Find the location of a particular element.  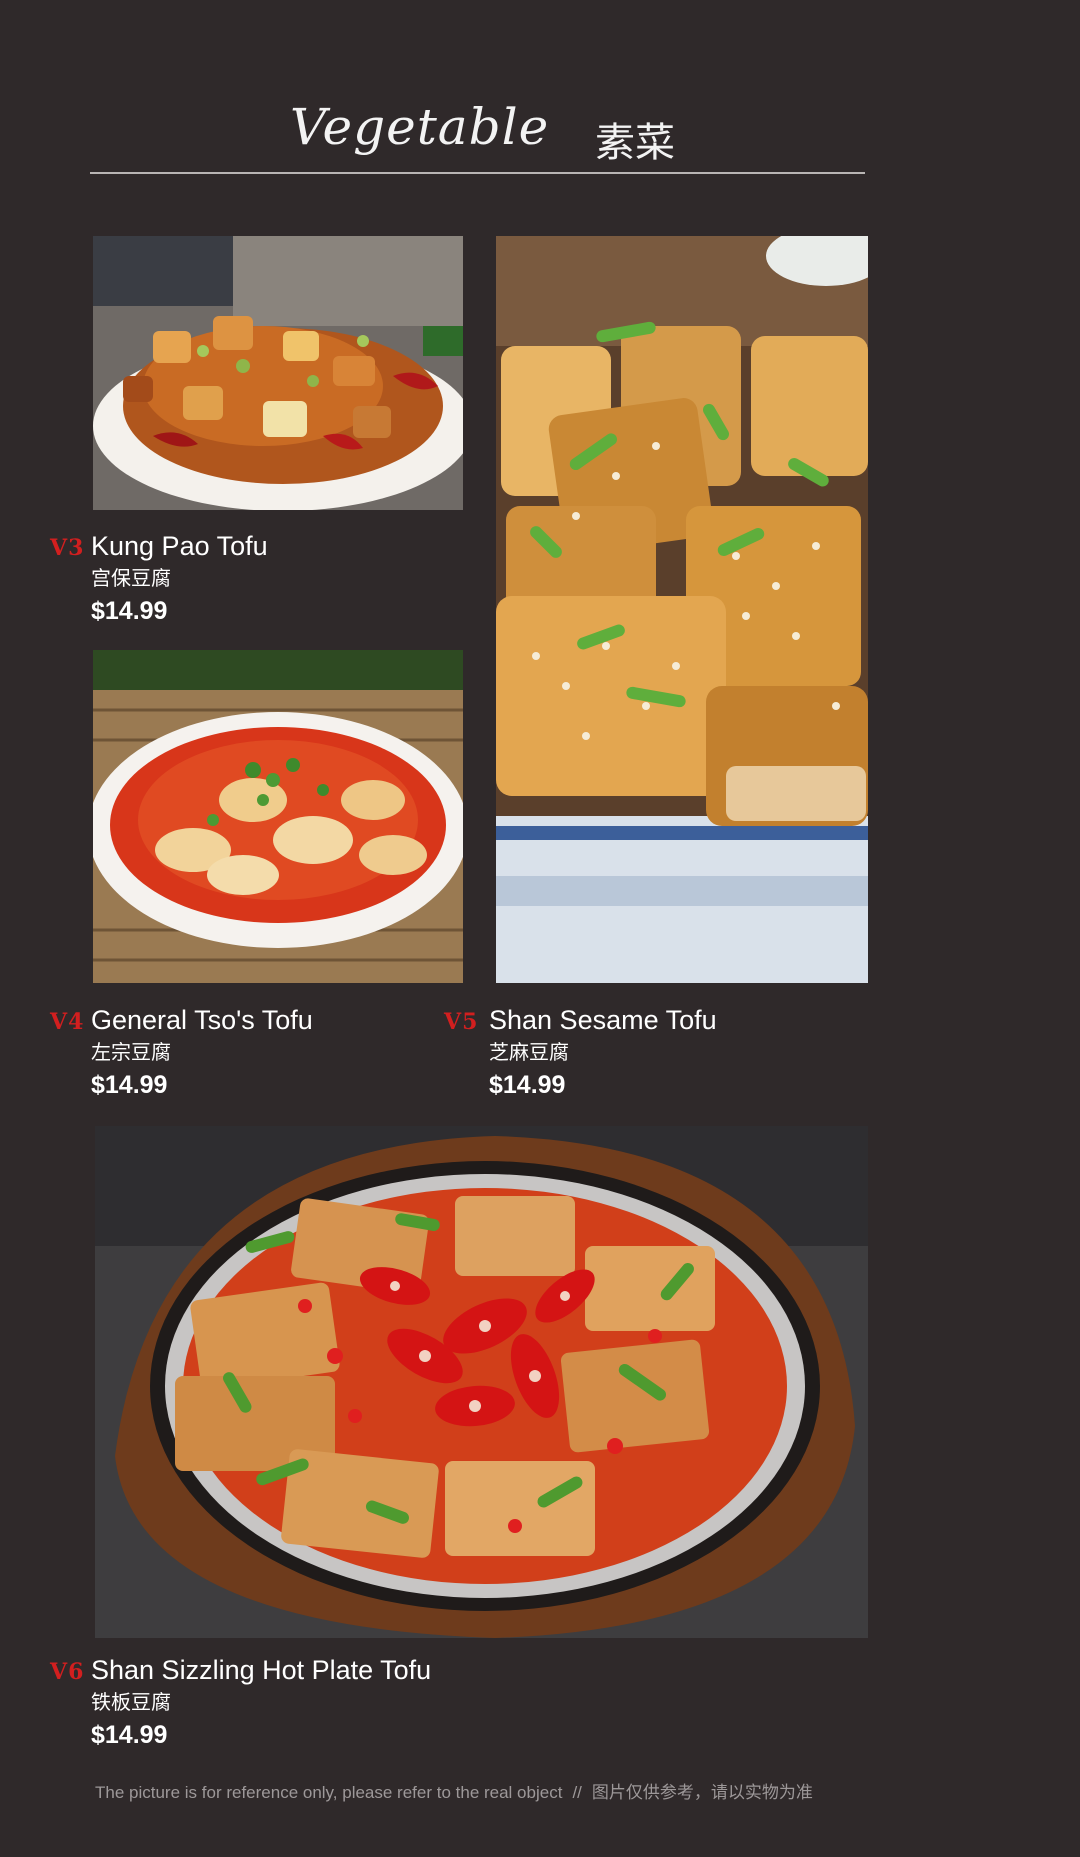

item-code: V6 is located at coordinates (67, 1672).